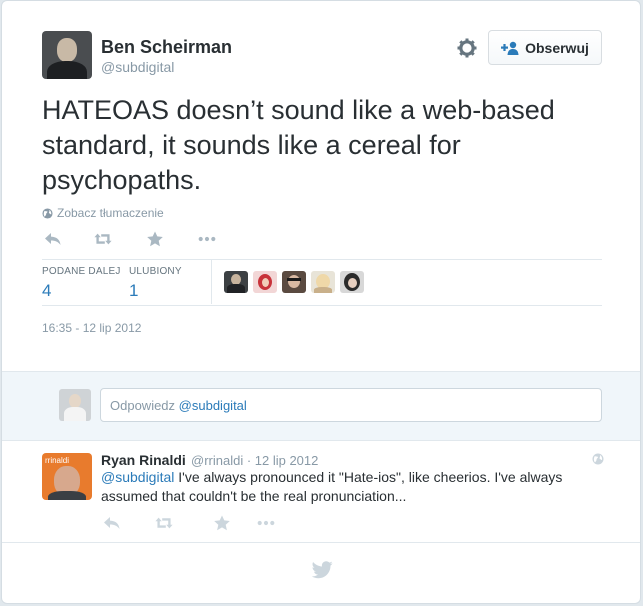 Image resolution: width=643 pixels, height=606 pixels. Describe the element at coordinates (91, 328) in the screenshot. I see `tweet-timestamp: 16:35 - 12 lip 2012` at that location.